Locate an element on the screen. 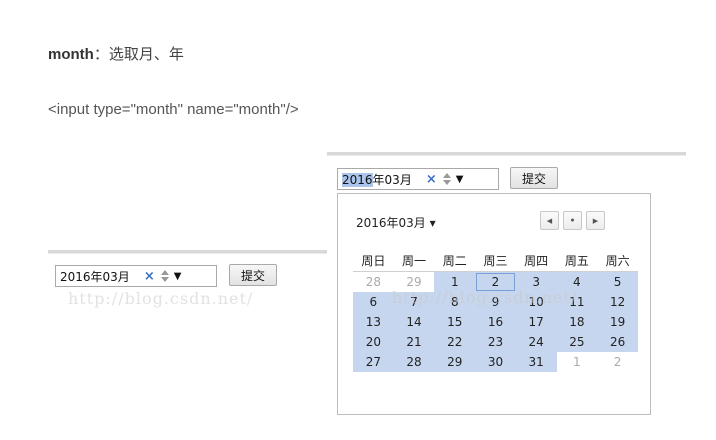 The width and height of the screenshot is (716, 440). month-input-left: 2016年03月 × ▼ is located at coordinates (136, 276).